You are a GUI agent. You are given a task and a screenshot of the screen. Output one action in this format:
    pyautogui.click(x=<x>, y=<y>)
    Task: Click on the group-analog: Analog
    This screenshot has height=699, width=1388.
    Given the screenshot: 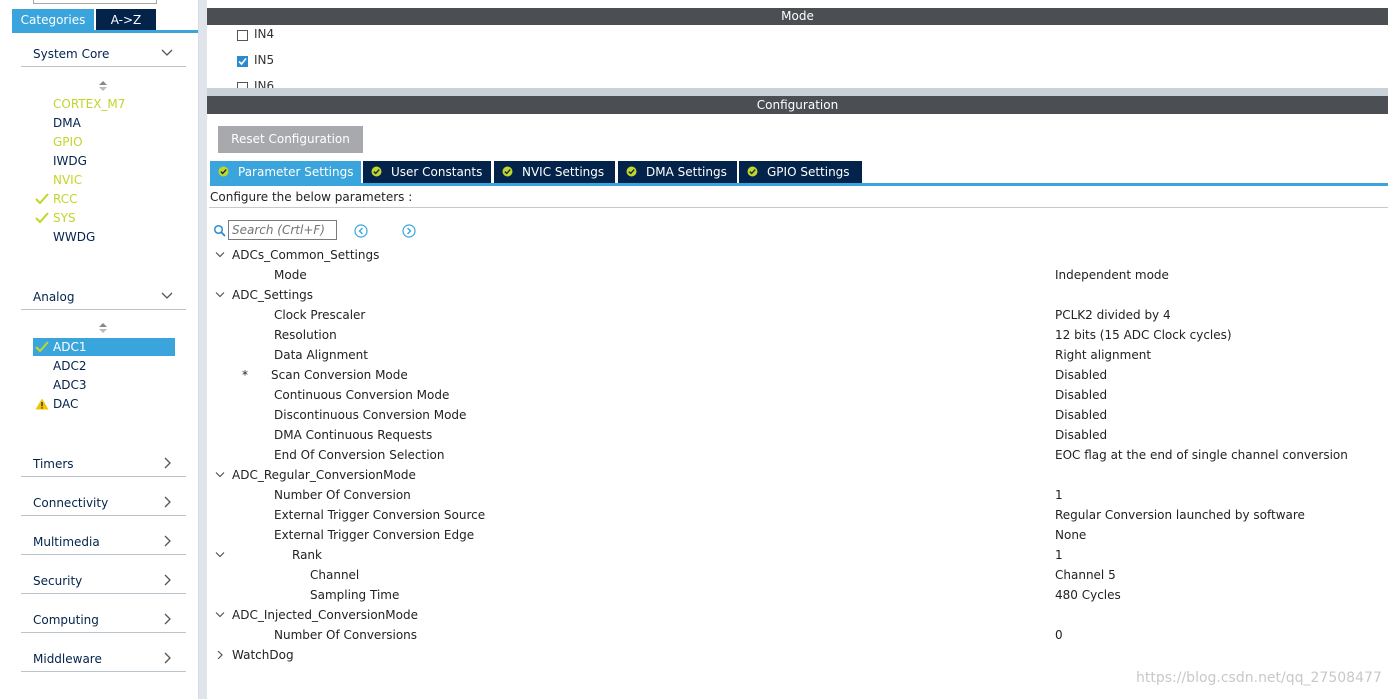 What is the action you would take?
    pyautogui.click(x=103, y=299)
    